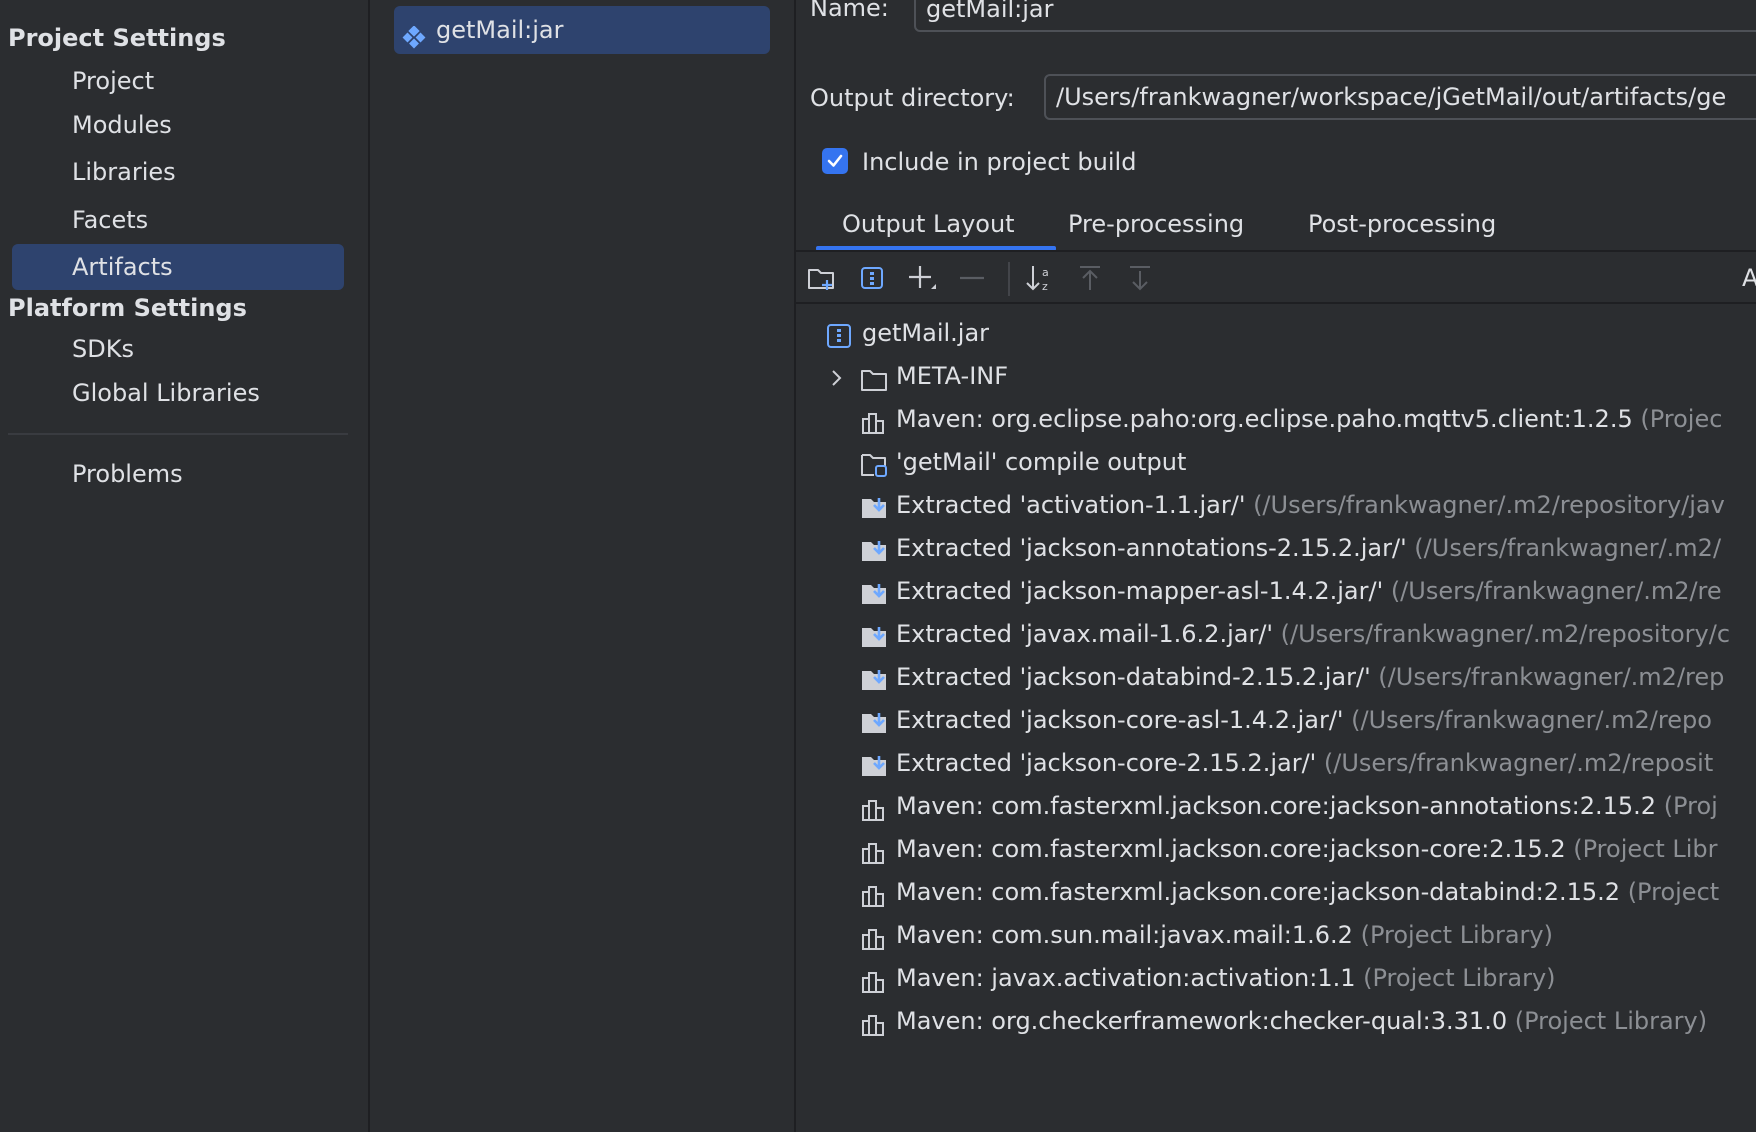 The image size is (1756, 1132). Describe the element at coordinates (1009, 279) in the screenshot. I see `toolbar-separator` at that location.